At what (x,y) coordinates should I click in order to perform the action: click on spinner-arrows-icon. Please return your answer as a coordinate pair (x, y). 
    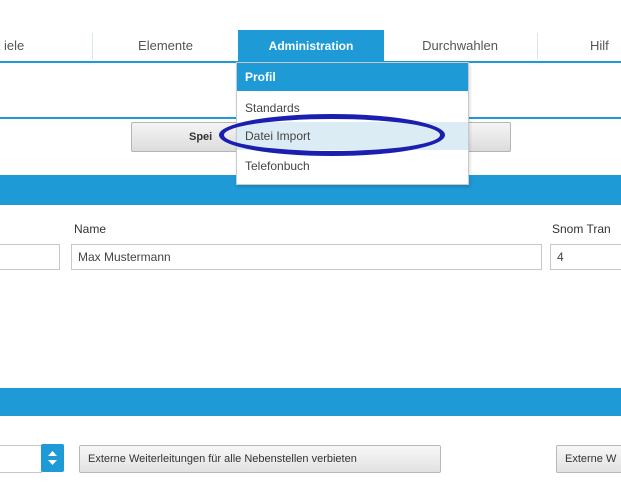
    Looking at the image, I should click on (52, 458).